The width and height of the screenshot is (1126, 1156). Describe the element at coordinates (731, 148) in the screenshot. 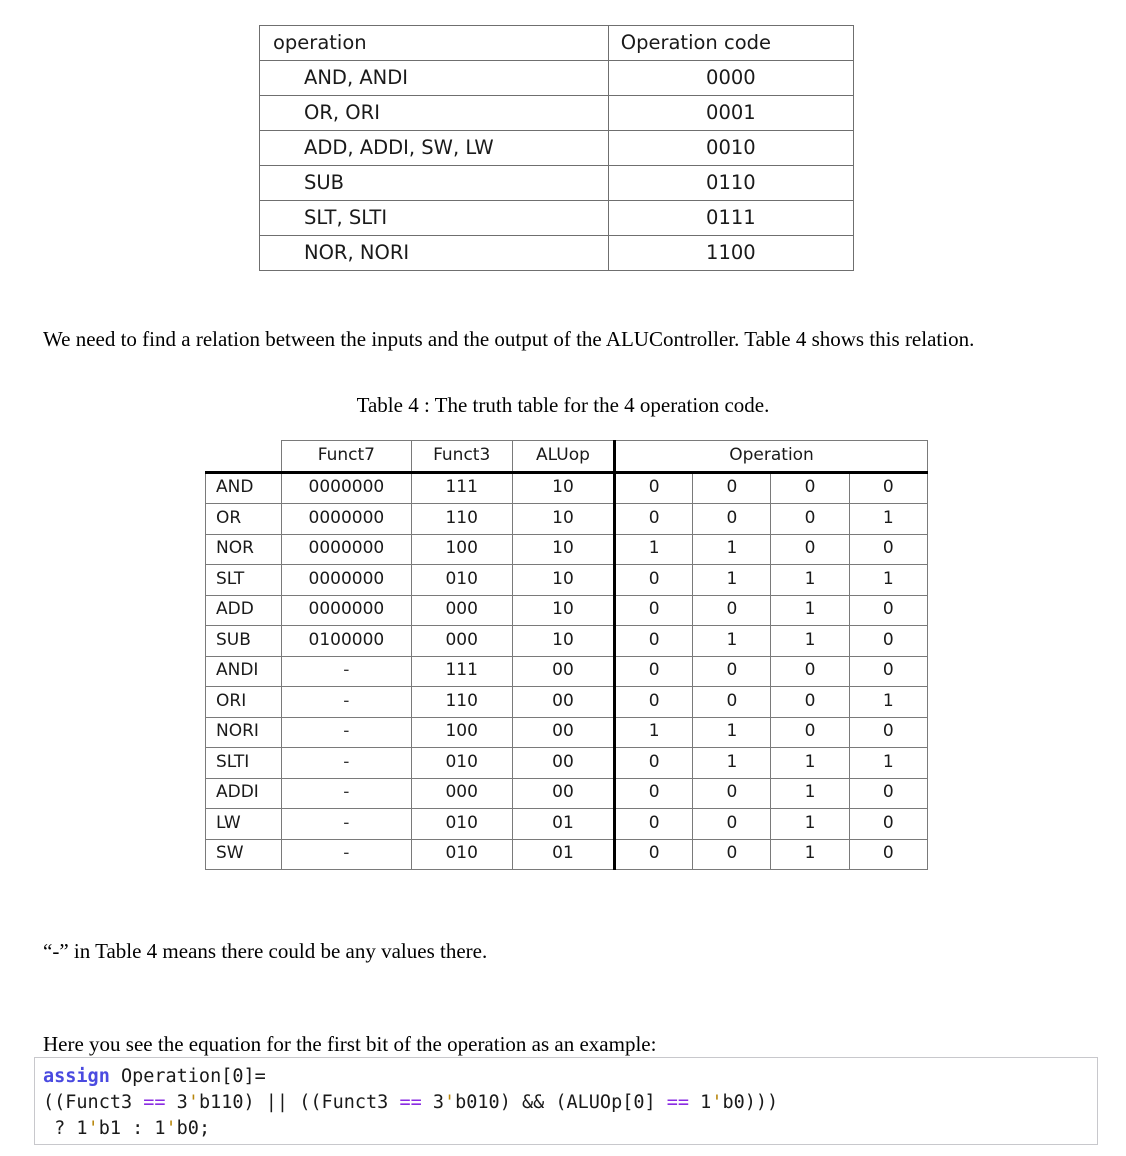

I see `cell-code: 0010` at that location.